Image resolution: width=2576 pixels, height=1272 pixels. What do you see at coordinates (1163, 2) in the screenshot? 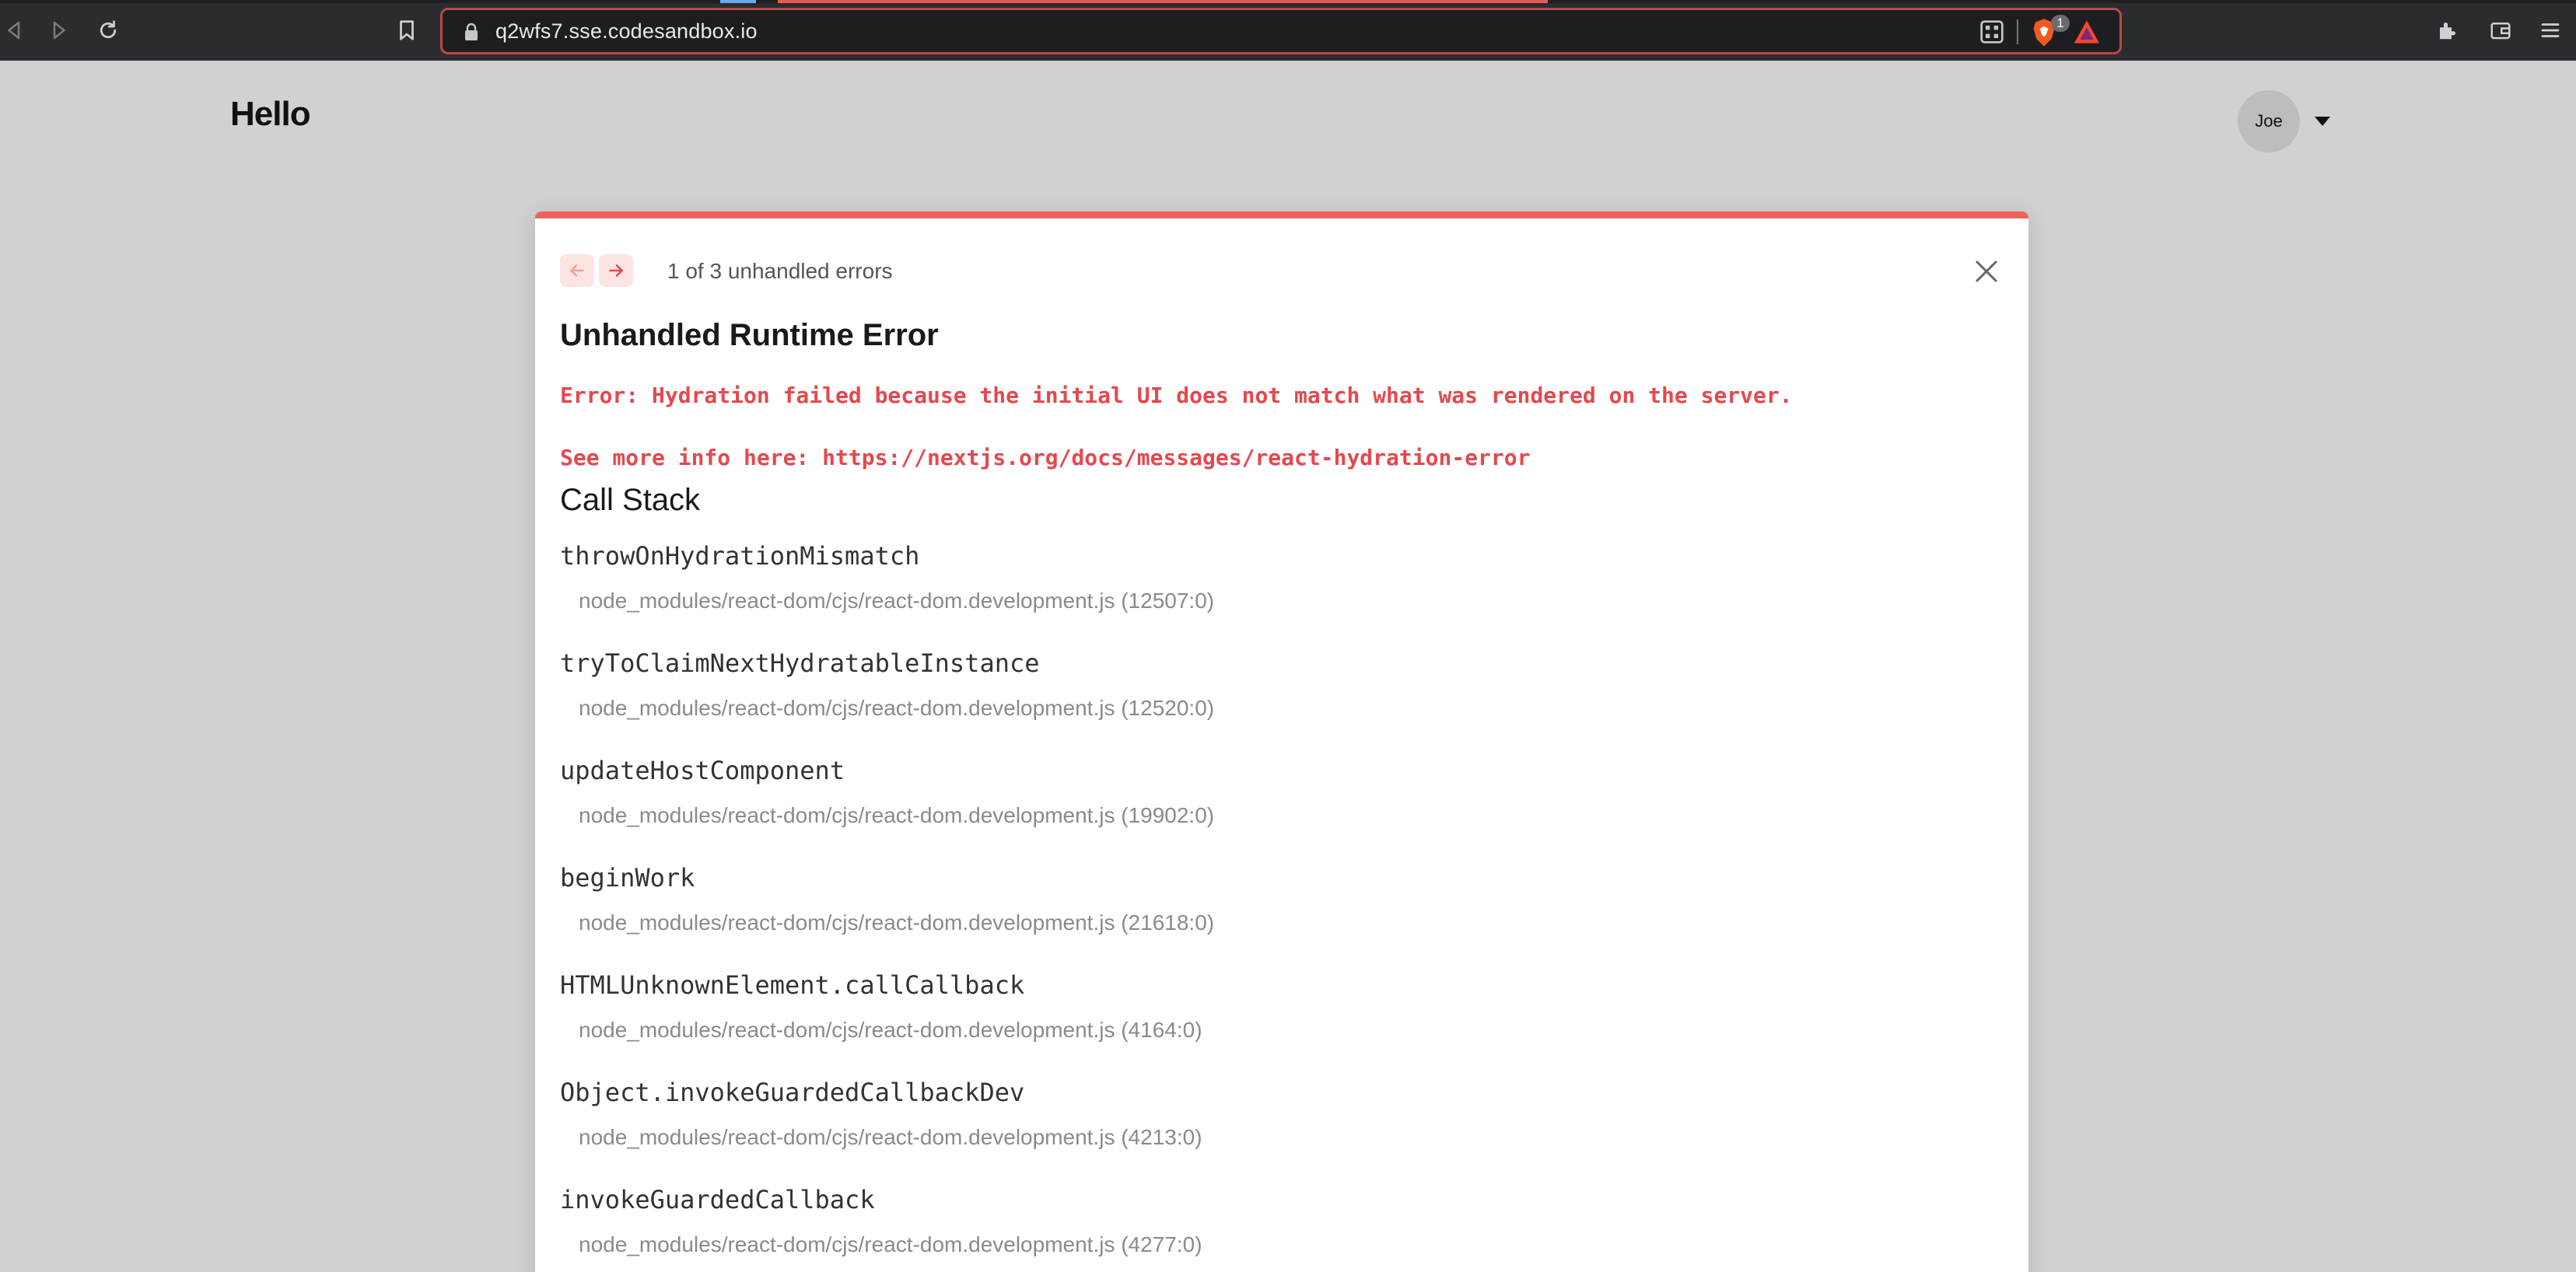
I see `active-tab` at bounding box center [1163, 2].